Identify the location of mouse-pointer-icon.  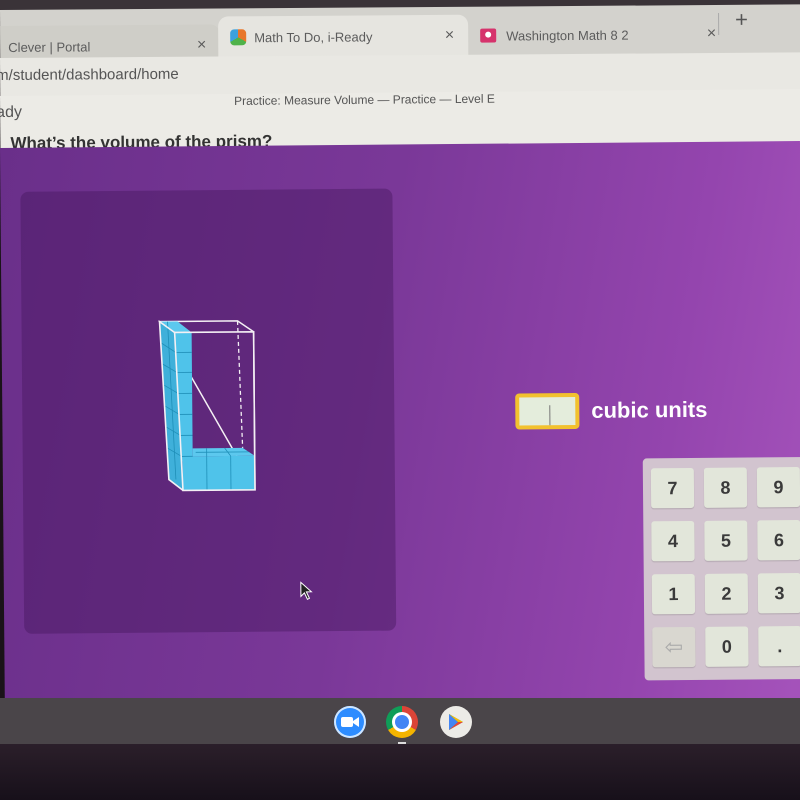
(306, 591).